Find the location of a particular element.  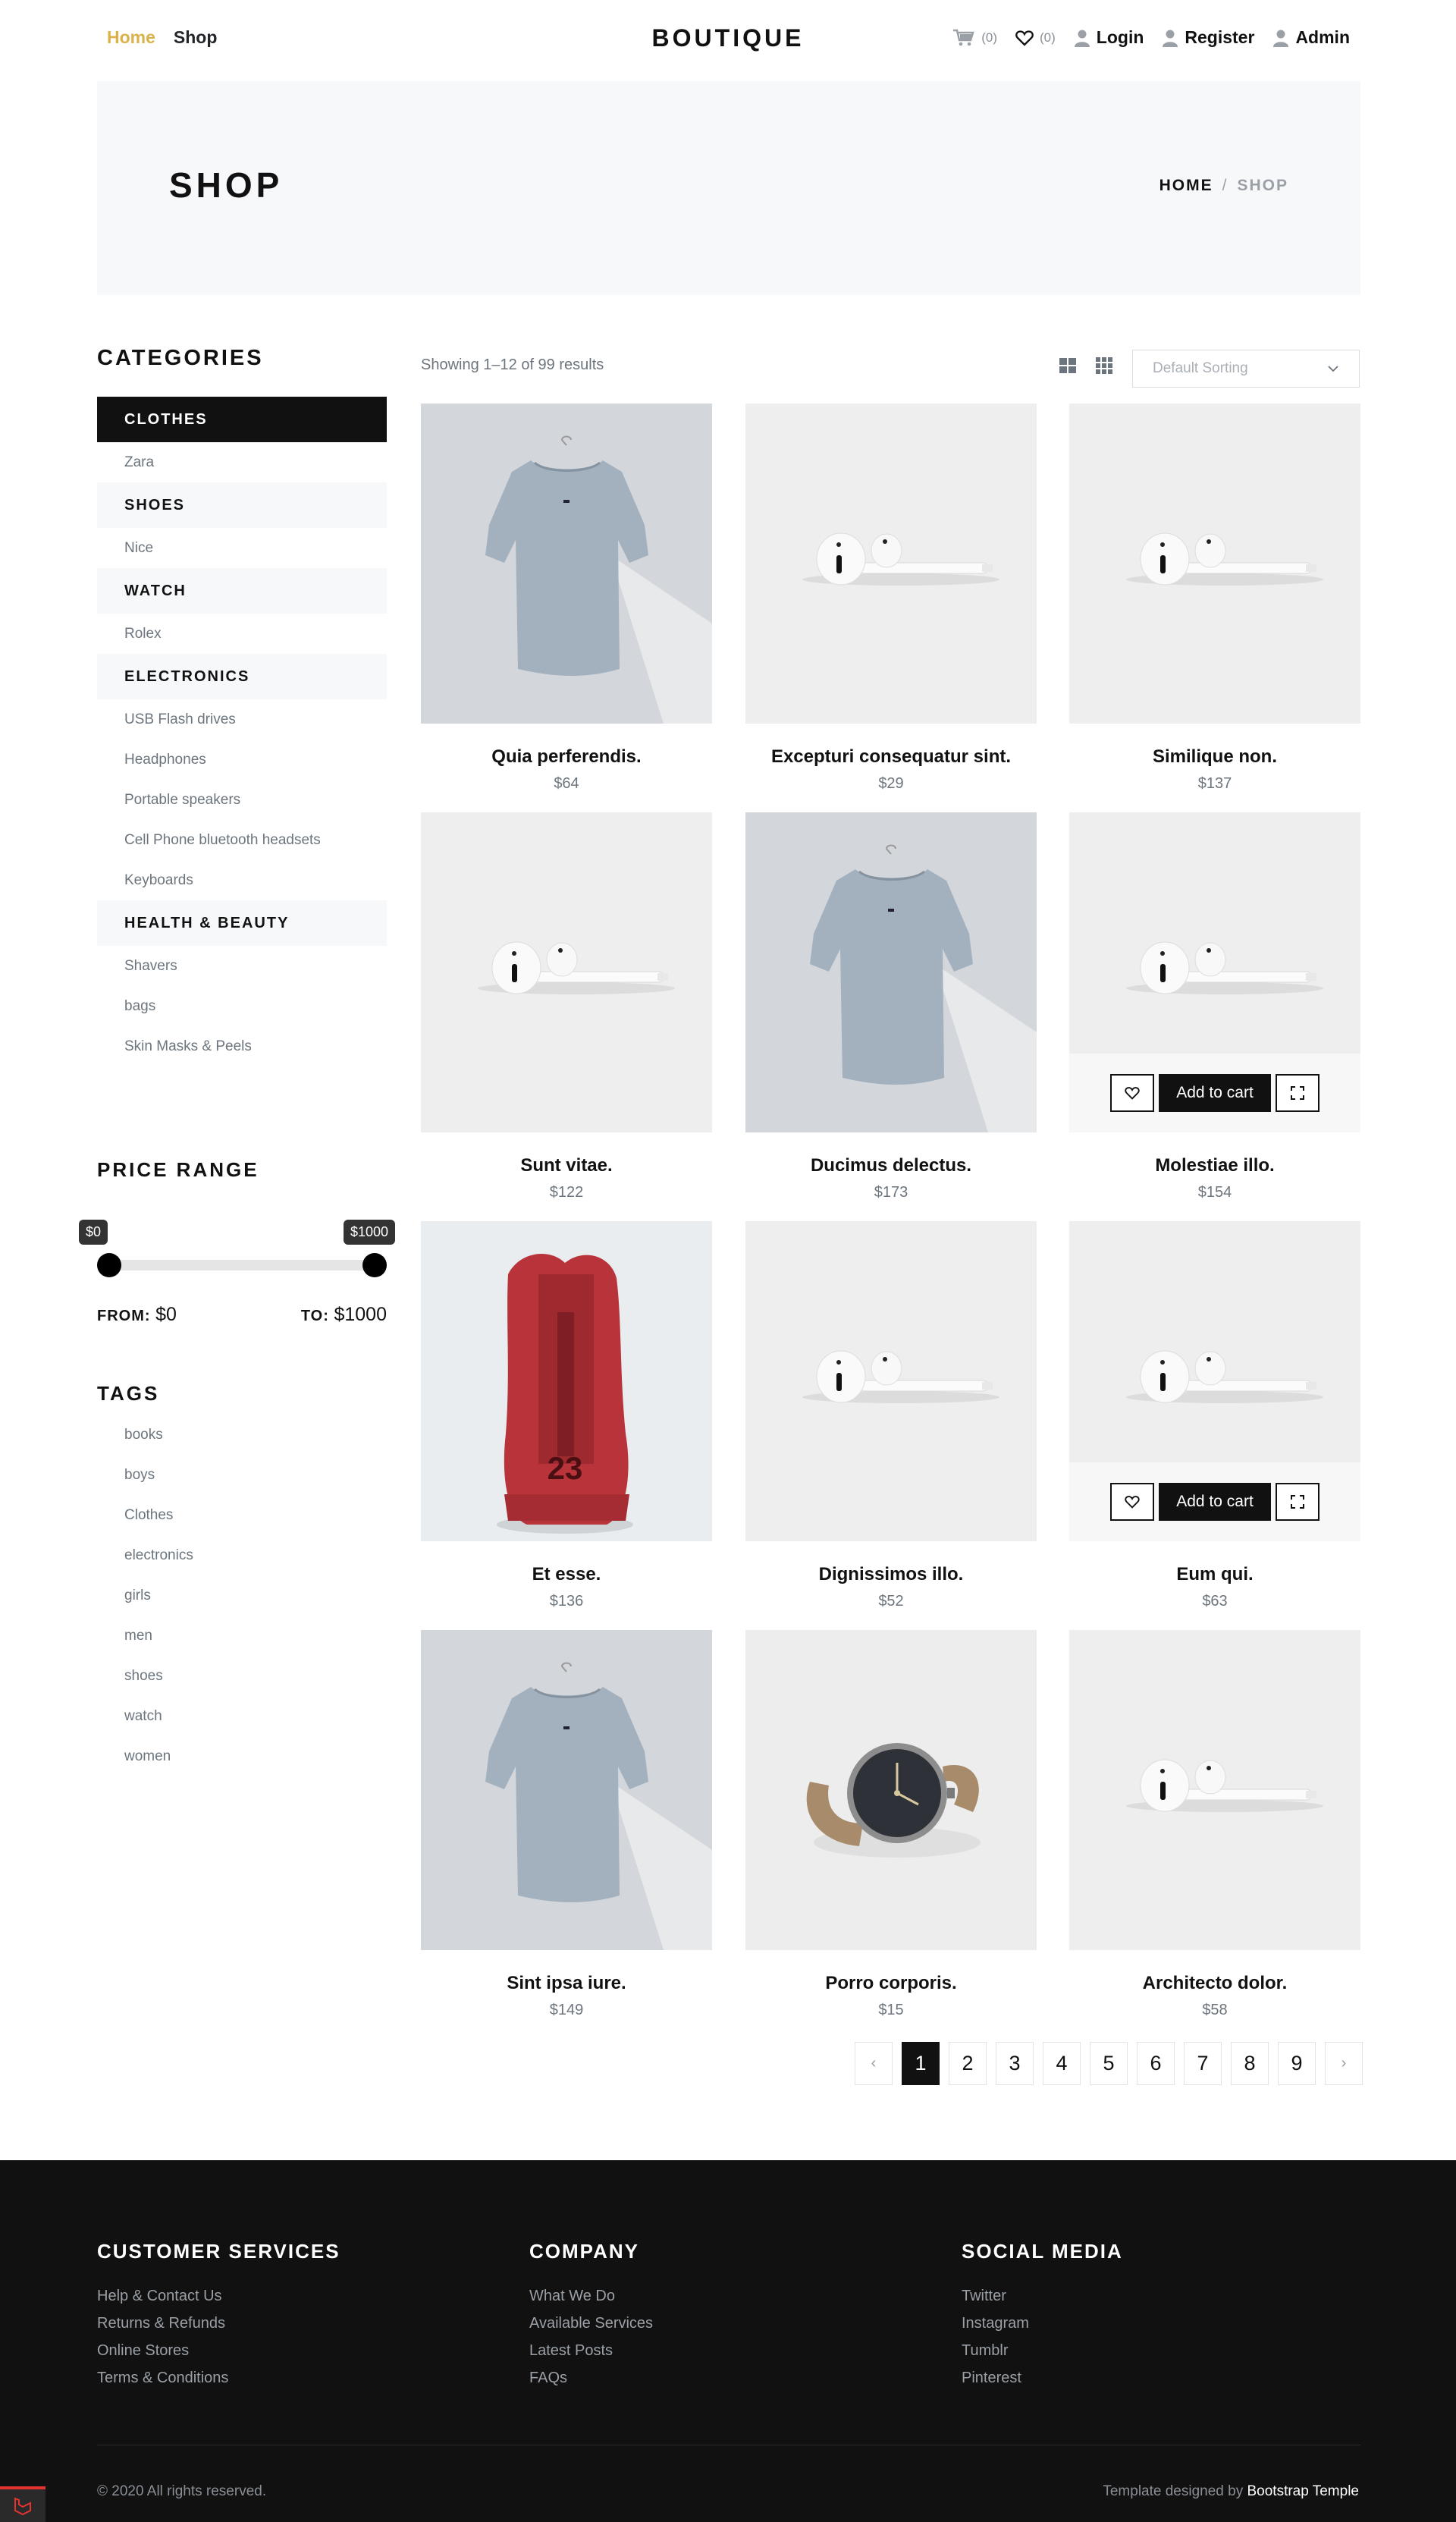

admin-link: Admin is located at coordinates (1311, 37).